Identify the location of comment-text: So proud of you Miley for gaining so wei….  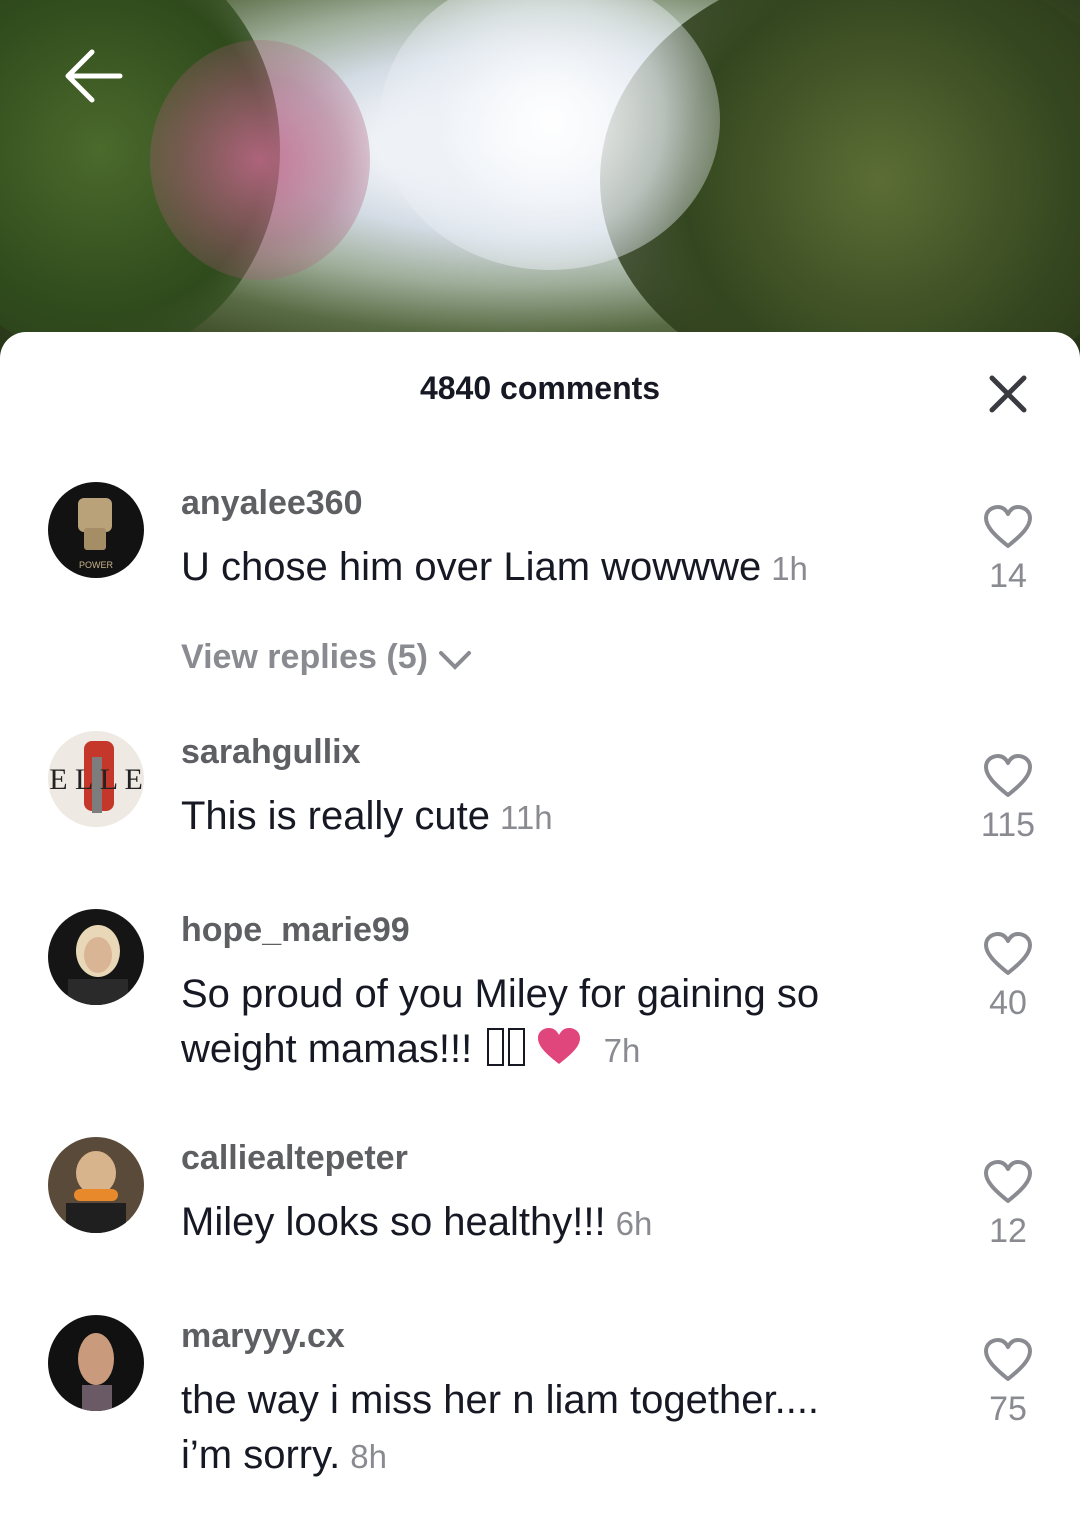
(566, 1022).